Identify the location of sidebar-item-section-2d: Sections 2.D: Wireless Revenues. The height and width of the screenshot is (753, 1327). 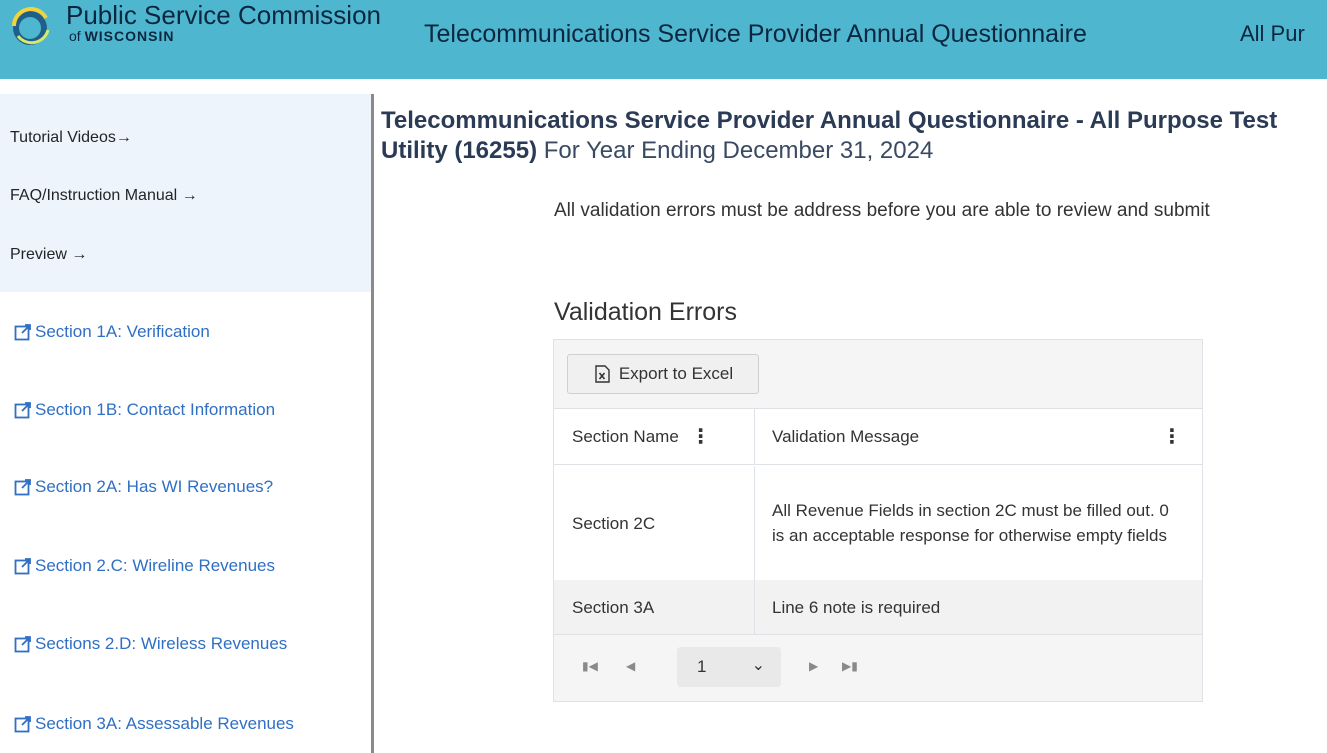
(150, 644).